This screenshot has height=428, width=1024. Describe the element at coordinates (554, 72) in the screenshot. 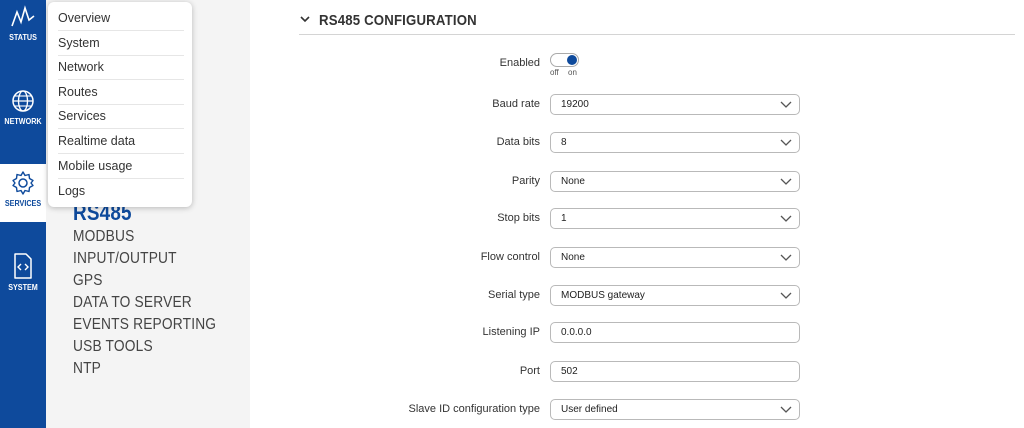

I see `toggle-off-label: off` at that location.